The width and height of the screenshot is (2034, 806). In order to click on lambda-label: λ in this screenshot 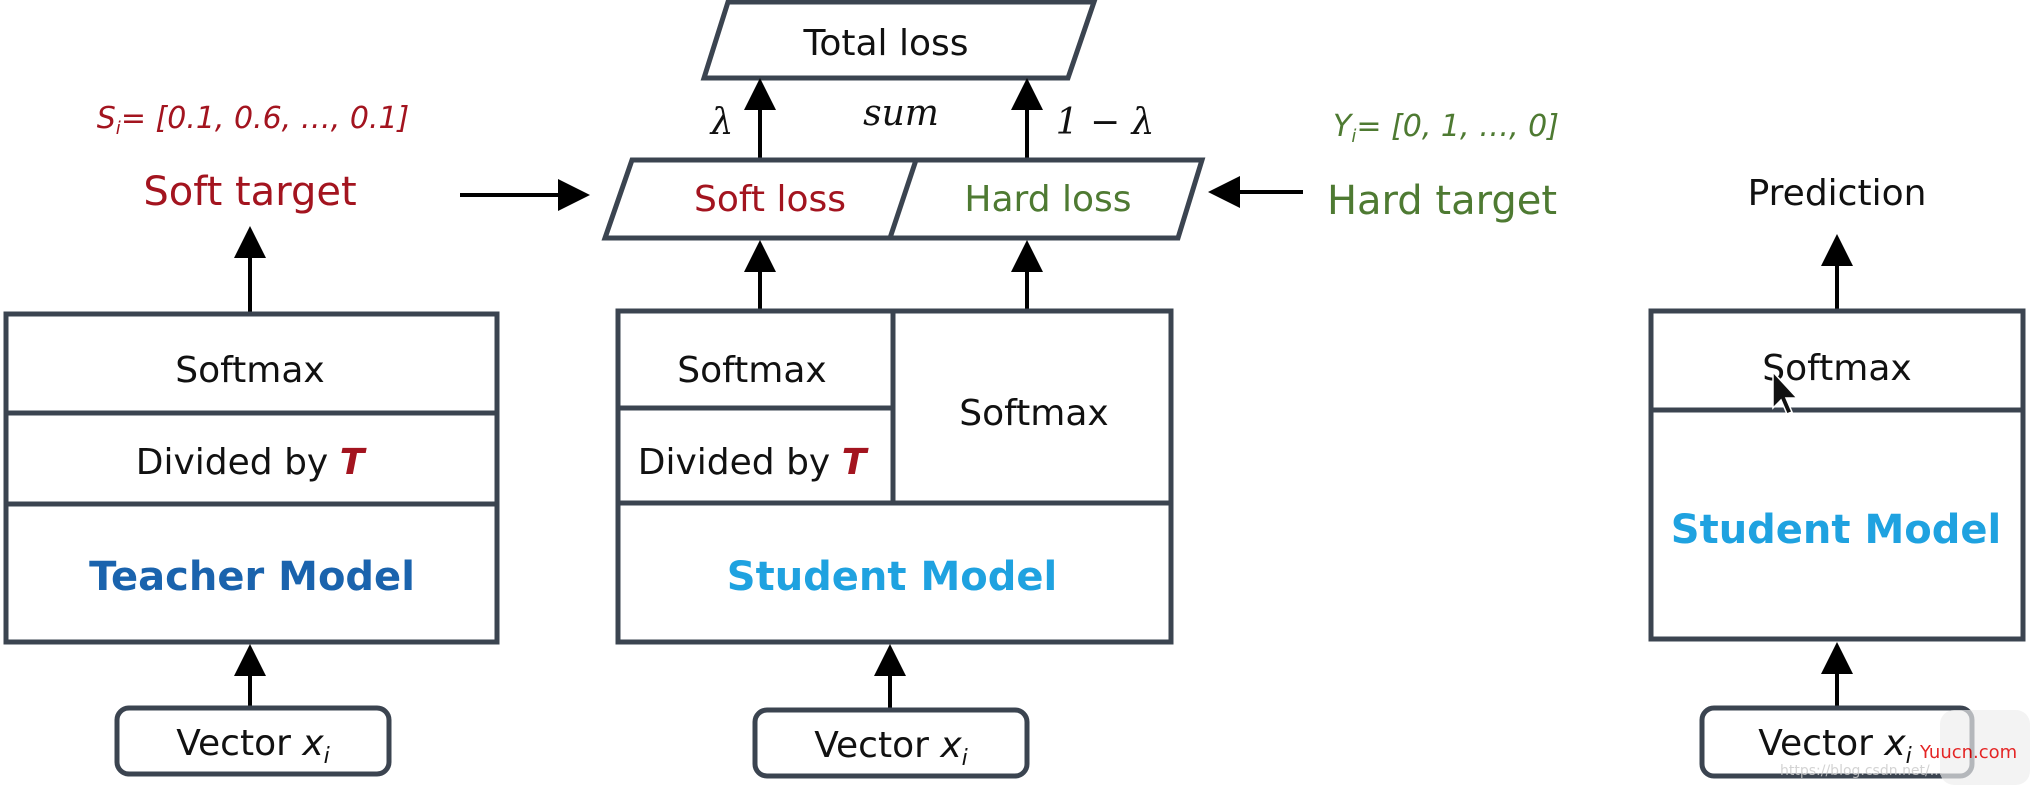, I will do `click(721, 122)`.